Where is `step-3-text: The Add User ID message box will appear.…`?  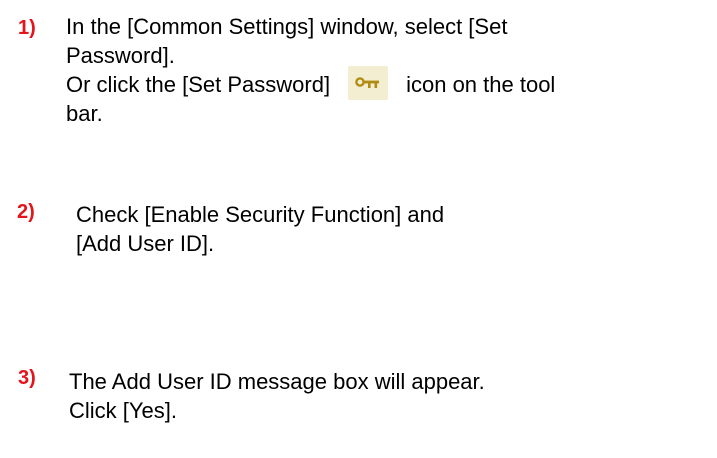 step-3-text: The Add User ID message box will appear.… is located at coordinates (277, 396).